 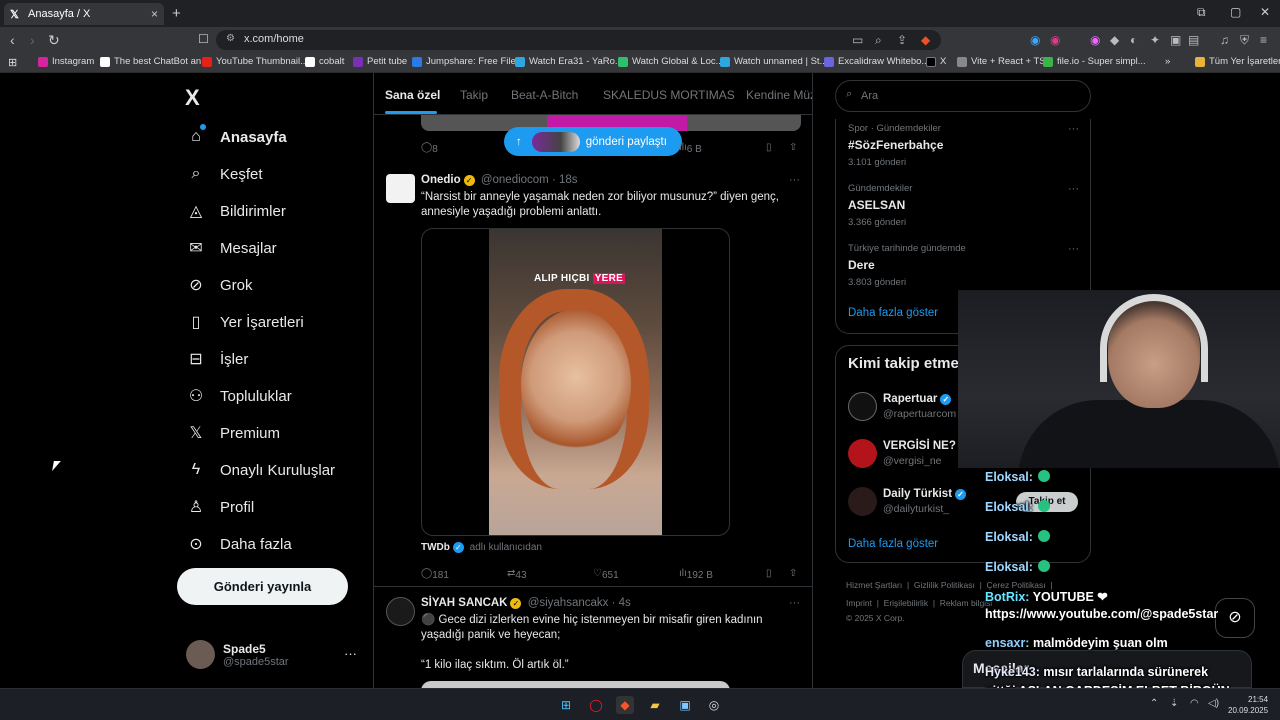 What do you see at coordinates (435, 574) in the screenshot?
I see `reply-button: ◯ 181` at bounding box center [435, 574].